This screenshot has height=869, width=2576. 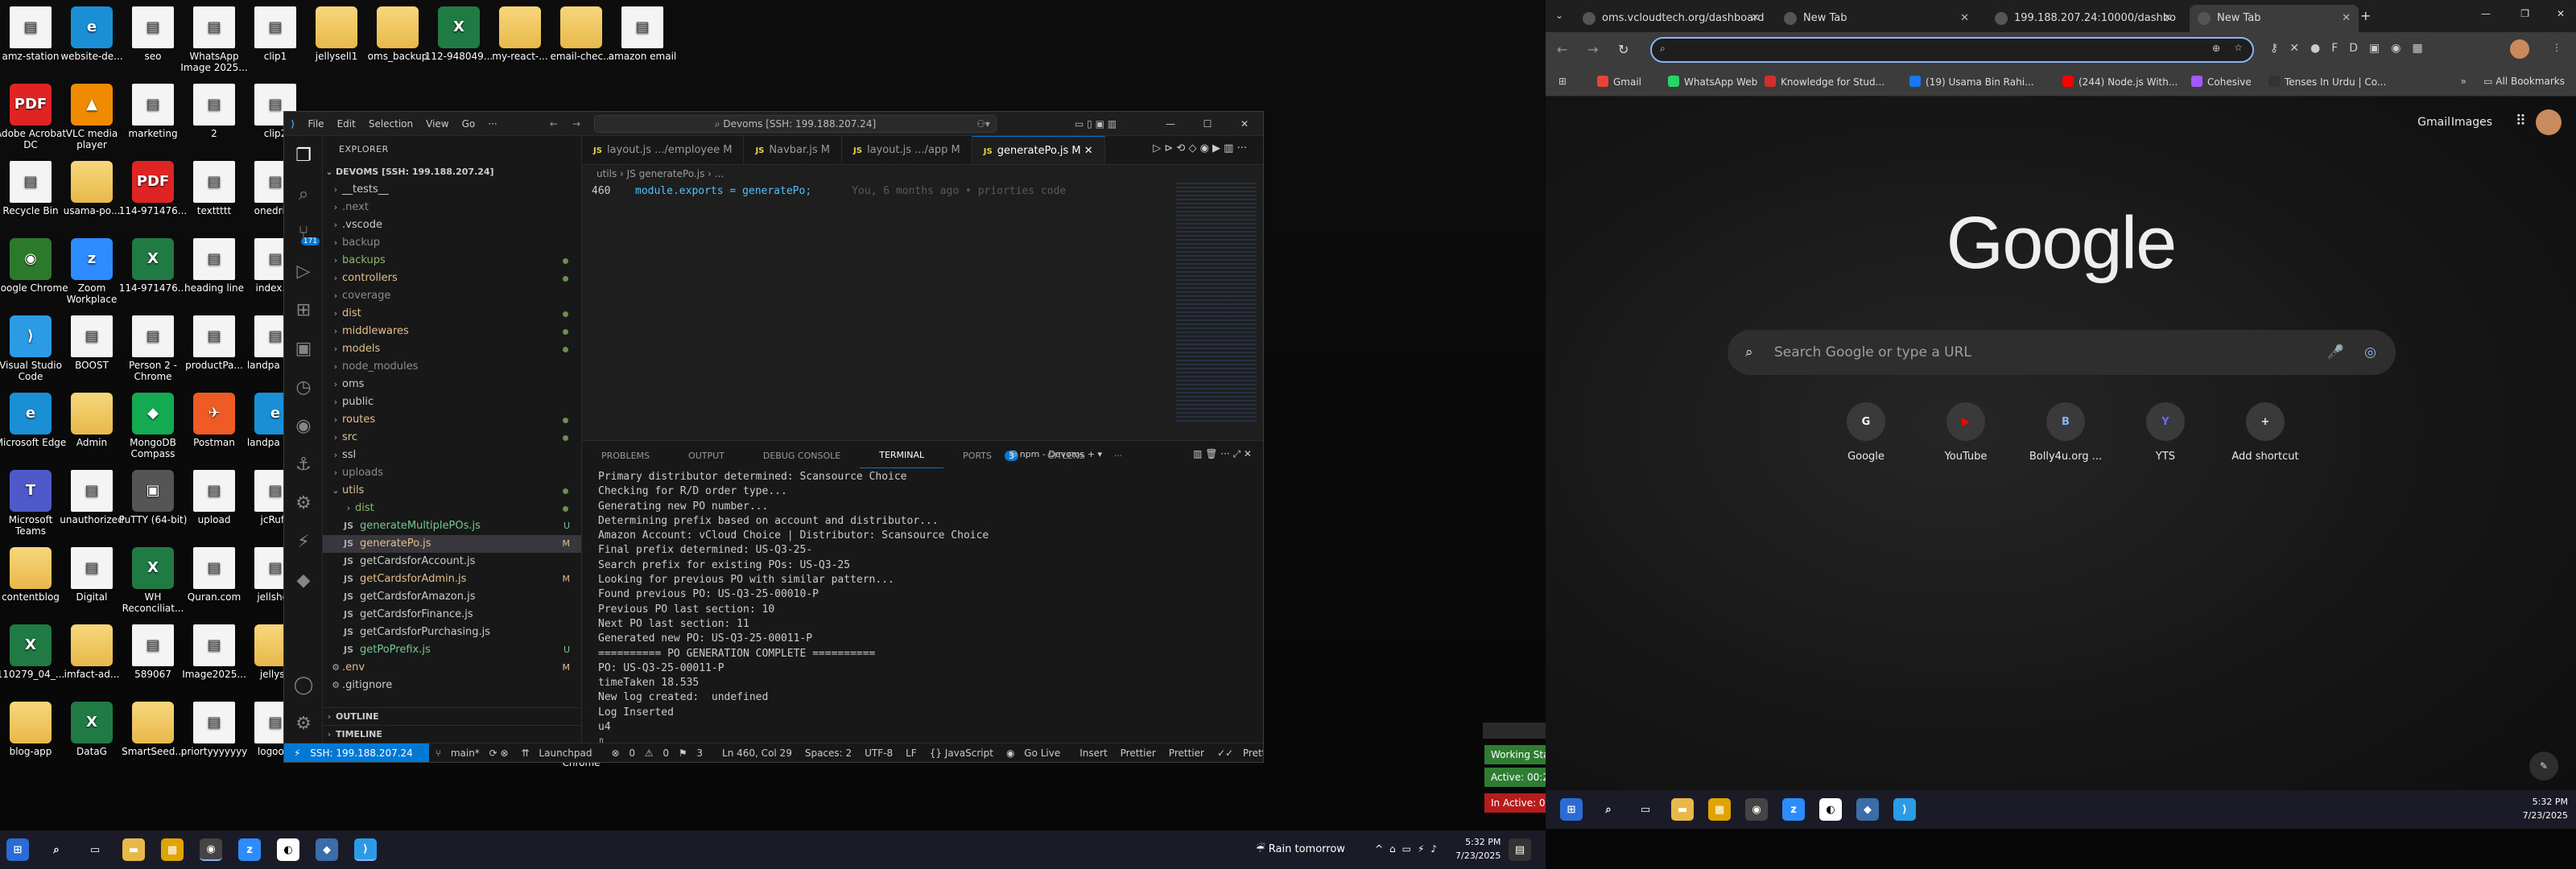 What do you see at coordinates (327, 849) in the screenshot?
I see `misc2-app-icon: ◆` at bounding box center [327, 849].